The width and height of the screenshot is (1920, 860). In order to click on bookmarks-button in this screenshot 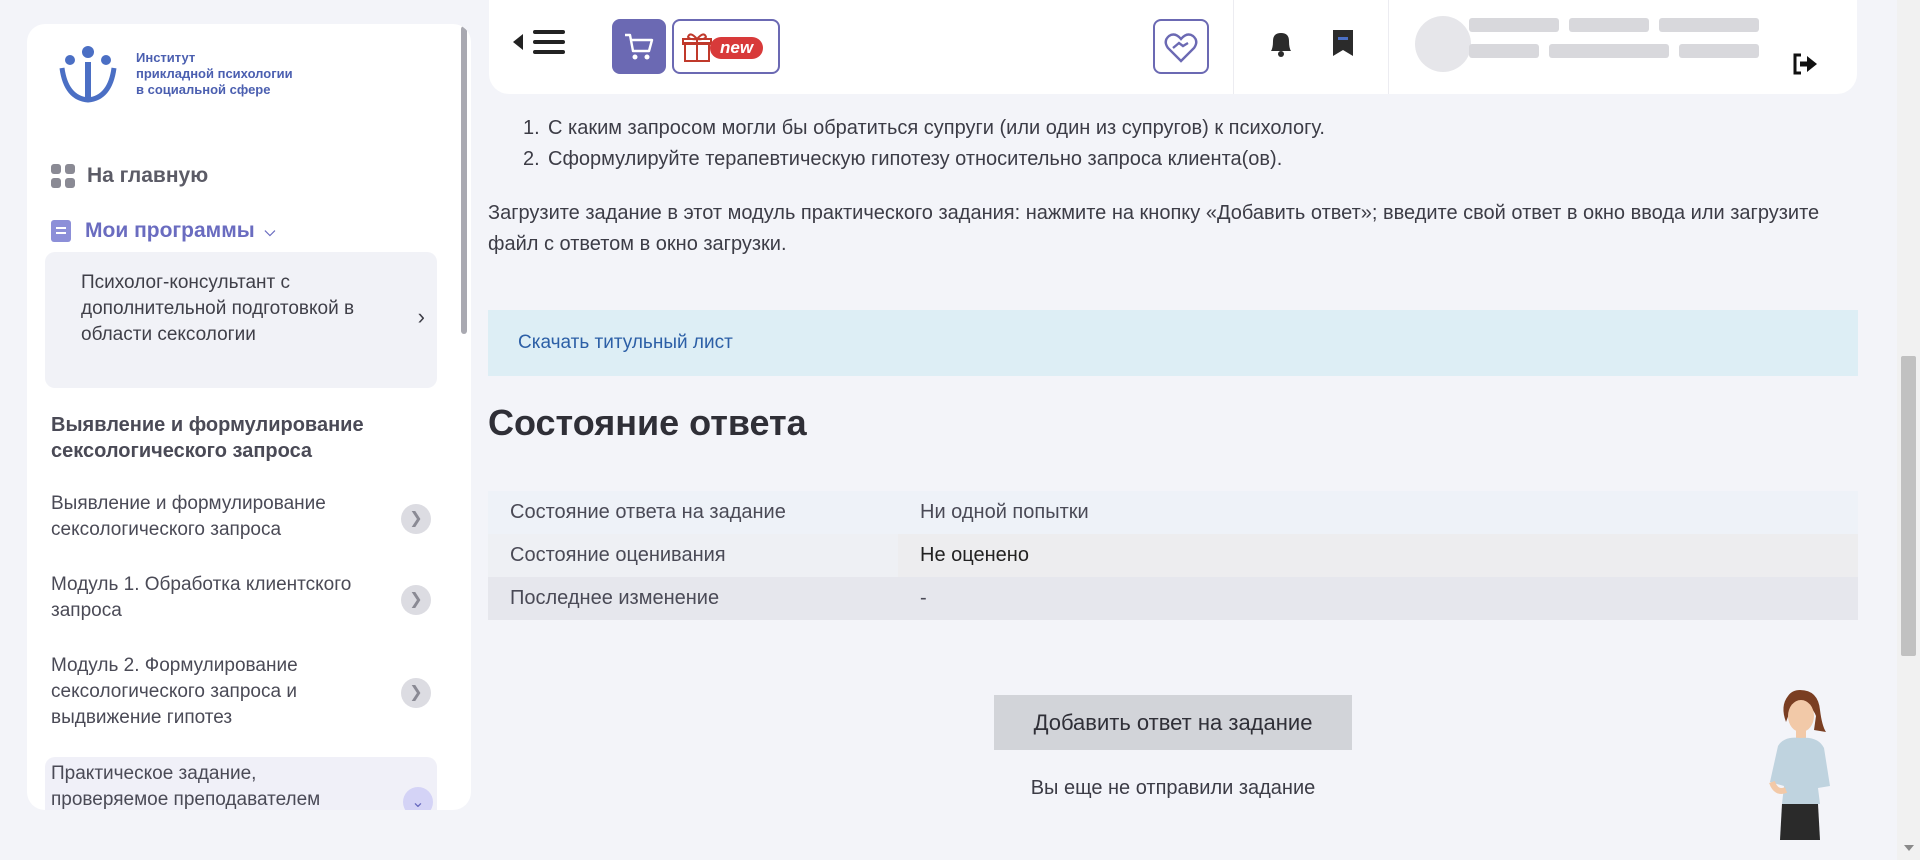, I will do `click(1343, 46)`.